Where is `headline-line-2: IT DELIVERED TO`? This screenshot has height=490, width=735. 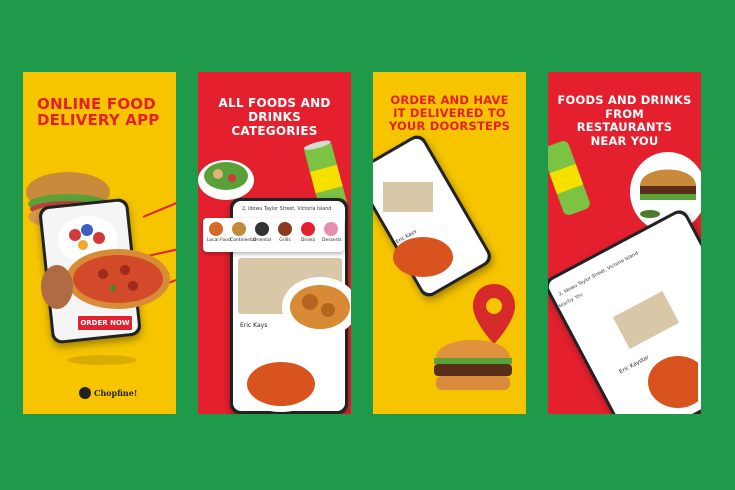 headline-line-2: IT DELIVERED TO is located at coordinates (449, 113).